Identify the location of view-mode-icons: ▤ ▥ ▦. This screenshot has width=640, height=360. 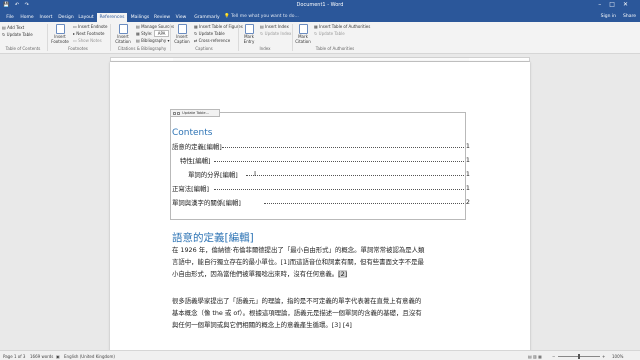
(535, 356).